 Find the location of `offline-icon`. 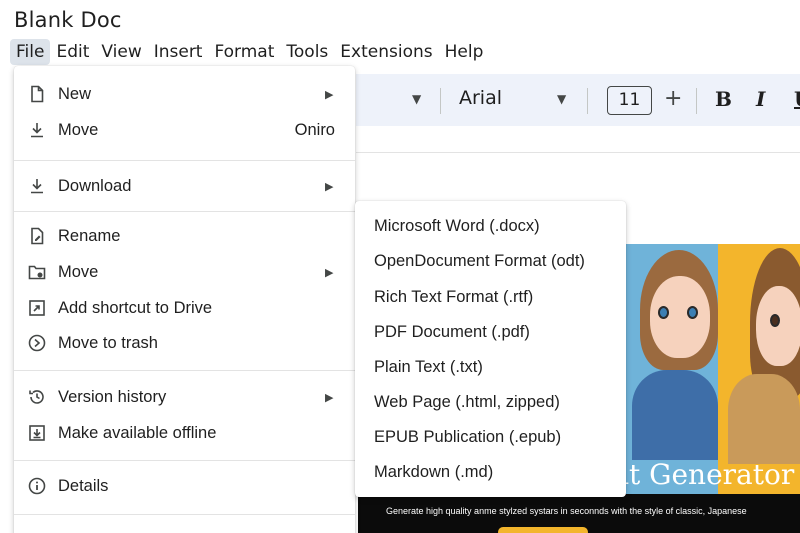

offline-icon is located at coordinates (37, 433).